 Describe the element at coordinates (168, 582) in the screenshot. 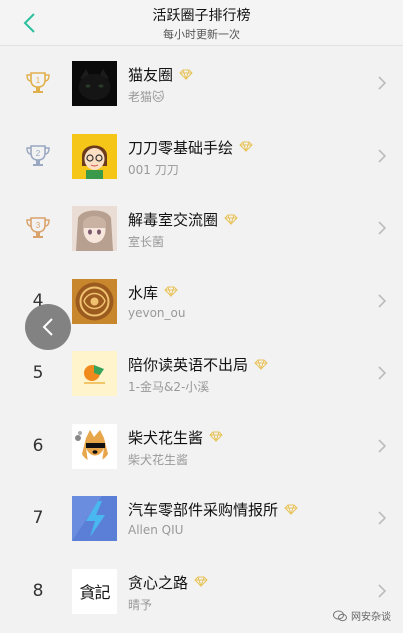

I see `circle-name: 贪心之路` at that location.